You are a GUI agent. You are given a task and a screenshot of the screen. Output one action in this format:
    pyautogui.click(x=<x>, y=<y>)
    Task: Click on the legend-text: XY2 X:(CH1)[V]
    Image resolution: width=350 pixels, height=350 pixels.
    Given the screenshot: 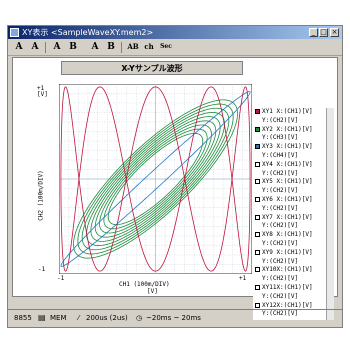 What is the action you would take?
    pyautogui.click(x=287, y=129)
    